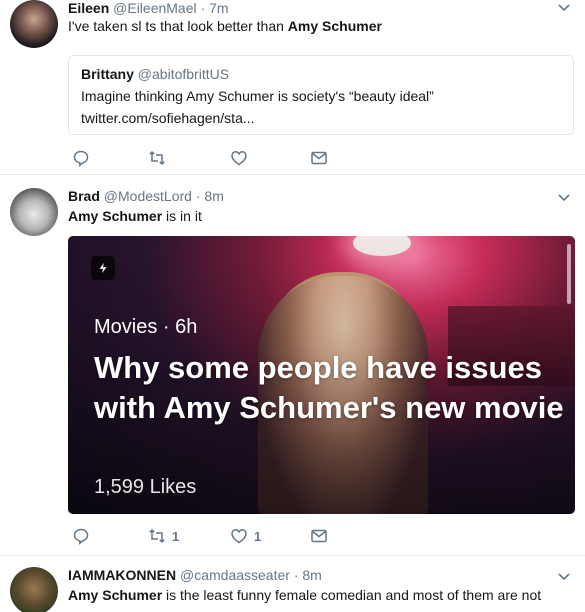 This screenshot has width=585, height=612. Describe the element at coordinates (107, 74) in the screenshot. I see `quote-author-name: Brittany` at that location.